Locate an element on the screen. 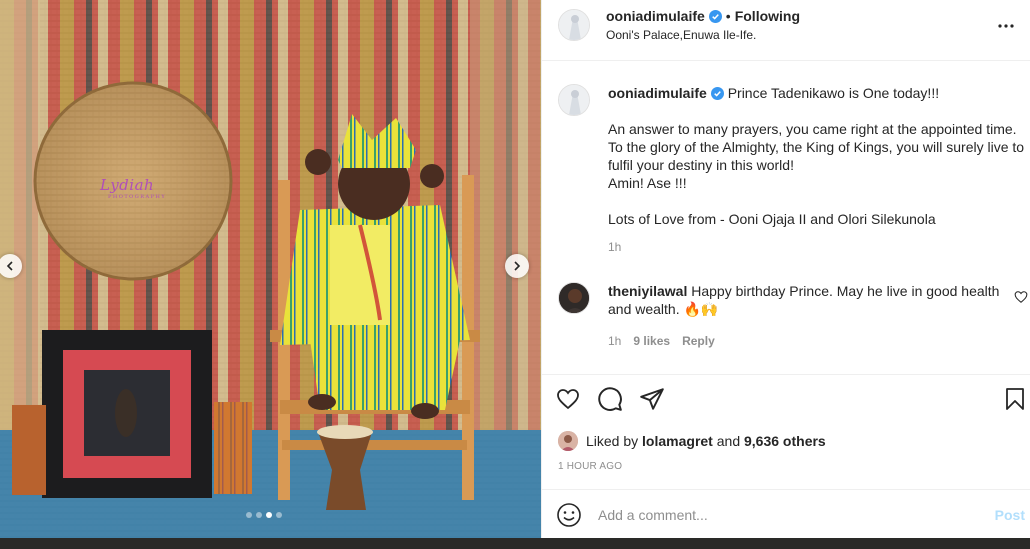  caption-amen: Amin! Ase !!! is located at coordinates (647, 183).